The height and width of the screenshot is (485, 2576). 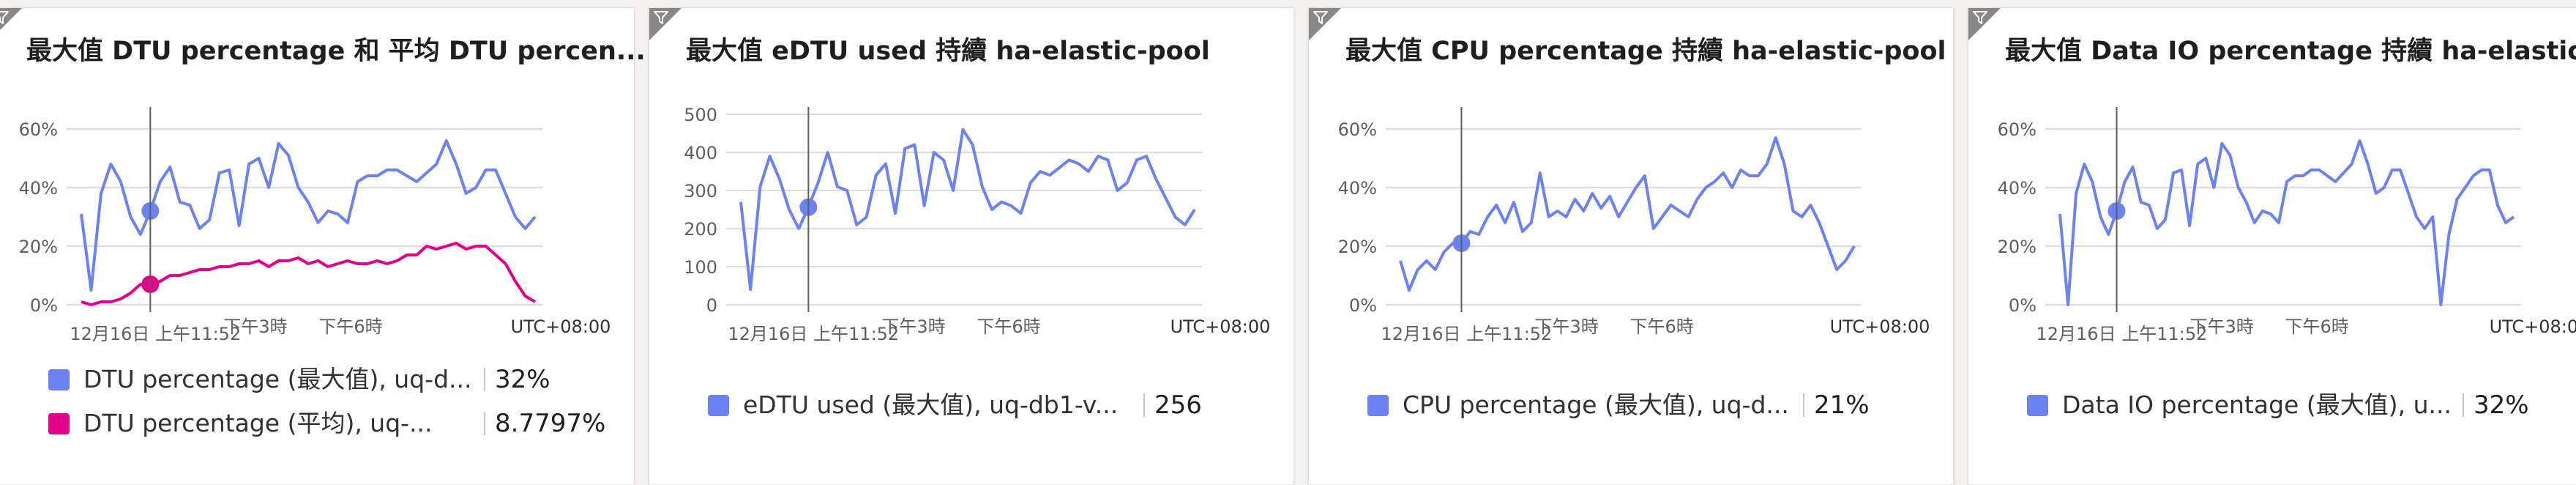 What do you see at coordinates (700, 153) in the screenshot?
I see `y-tick-label: 400` at bounding box center [700, 153].